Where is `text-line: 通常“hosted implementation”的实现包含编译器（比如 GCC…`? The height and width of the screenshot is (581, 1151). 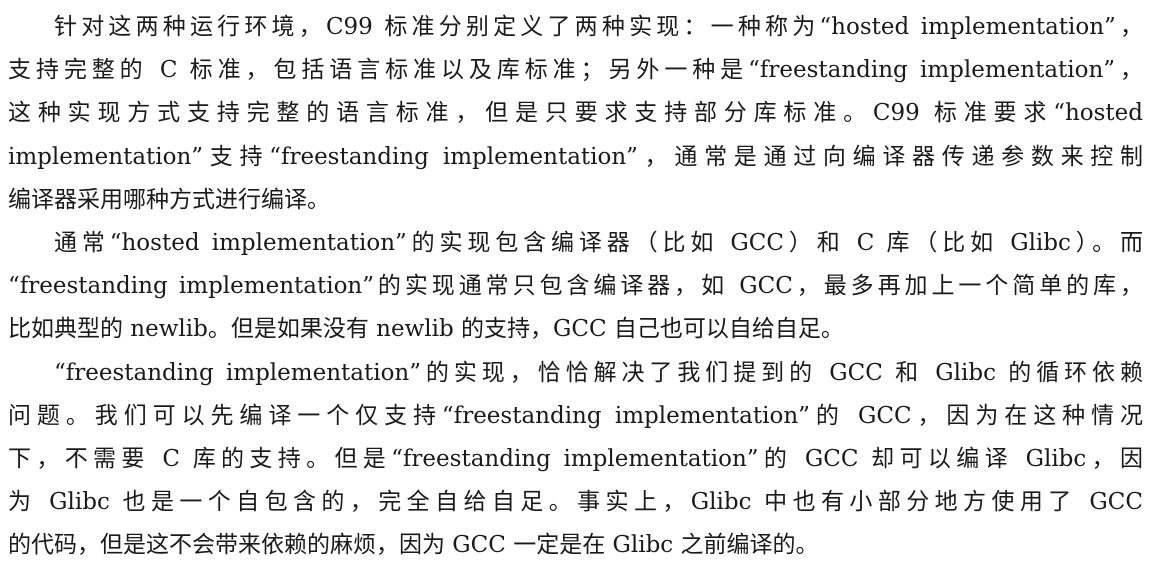 text-line: 通常“hosted implementation”的实现包含编译器（比如 GCC… is located at coordinates (598, 242).